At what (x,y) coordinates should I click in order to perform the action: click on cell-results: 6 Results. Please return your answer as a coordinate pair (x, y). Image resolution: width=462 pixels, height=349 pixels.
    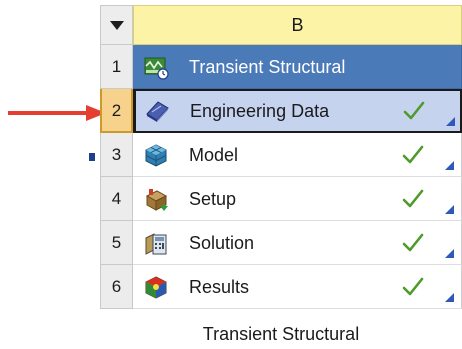
    Looking at the image, I should click on (281, 287).